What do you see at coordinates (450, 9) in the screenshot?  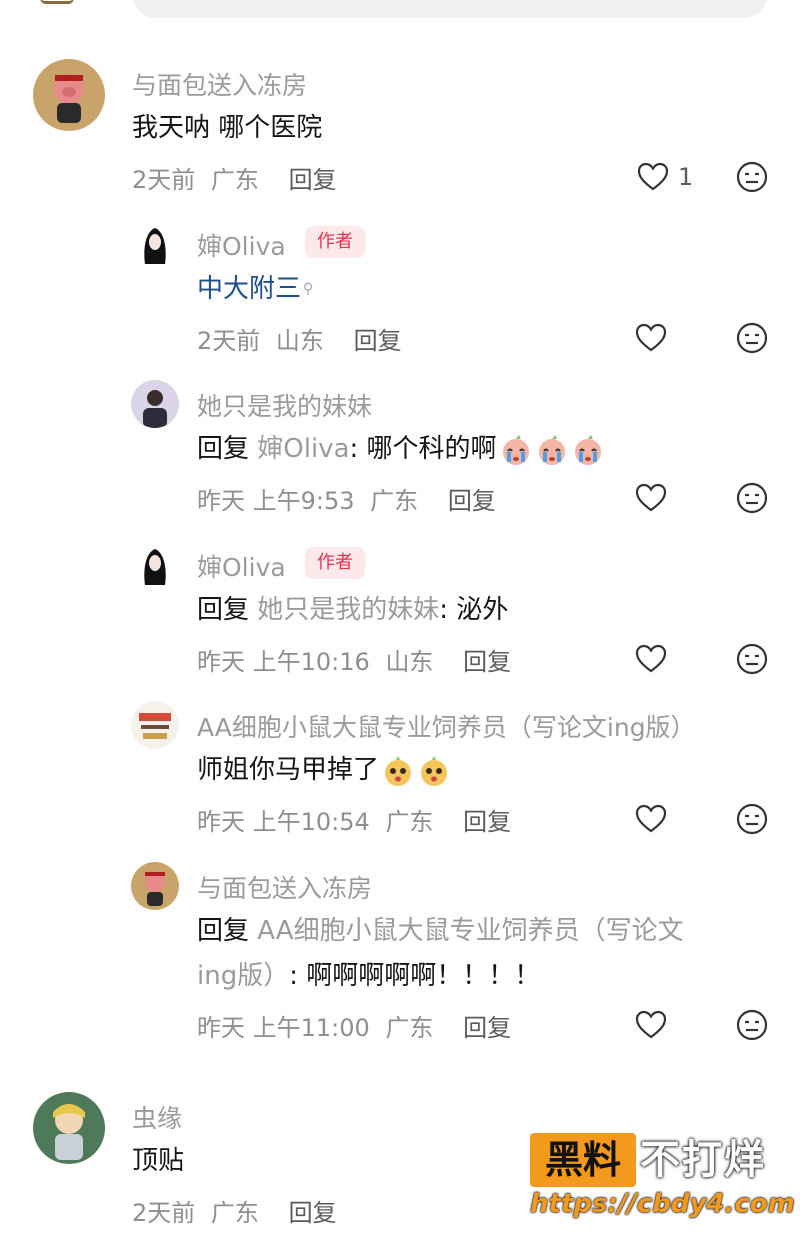 I see `top-input-bar` at bounding box center [450, 9].